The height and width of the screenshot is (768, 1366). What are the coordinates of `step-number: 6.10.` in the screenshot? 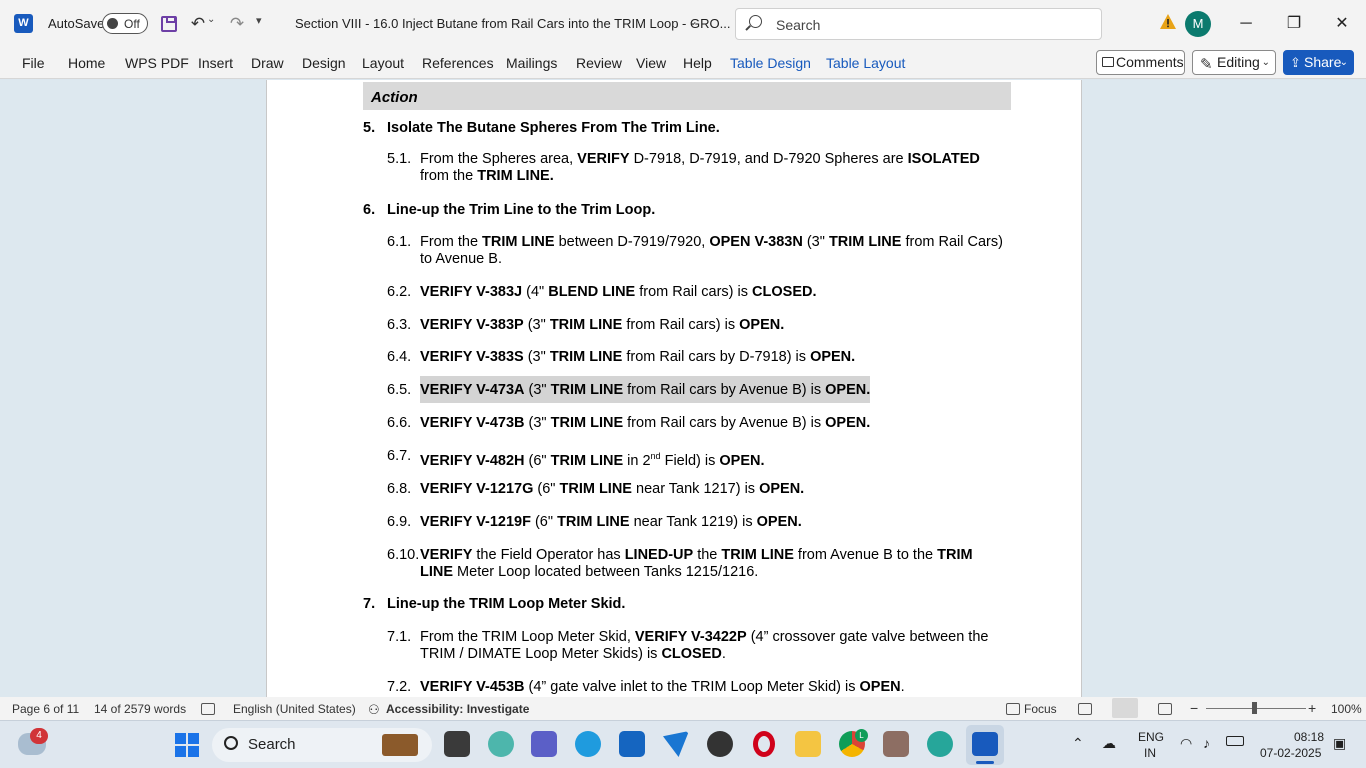 It's located at (403, 555).